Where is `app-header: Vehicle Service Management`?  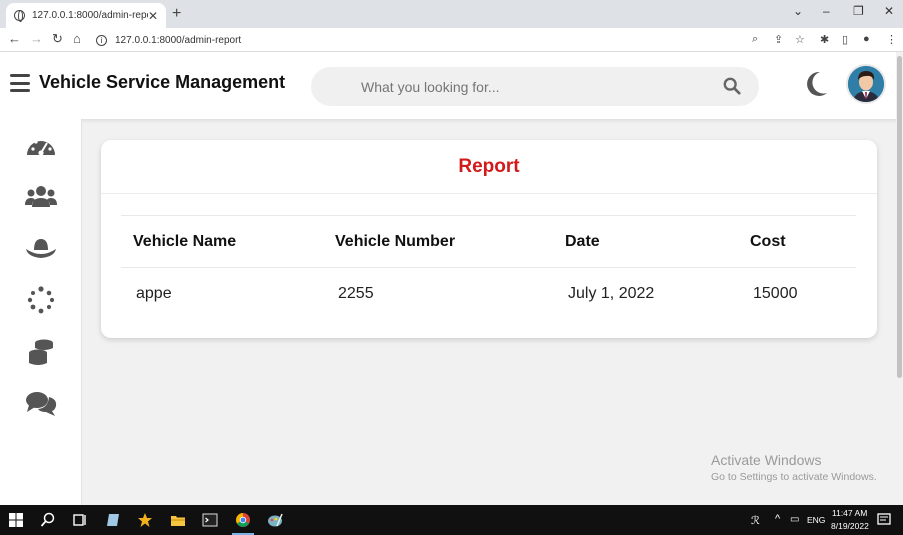
app-header: Vehicle Service Management is located at coordinates (451, 85).